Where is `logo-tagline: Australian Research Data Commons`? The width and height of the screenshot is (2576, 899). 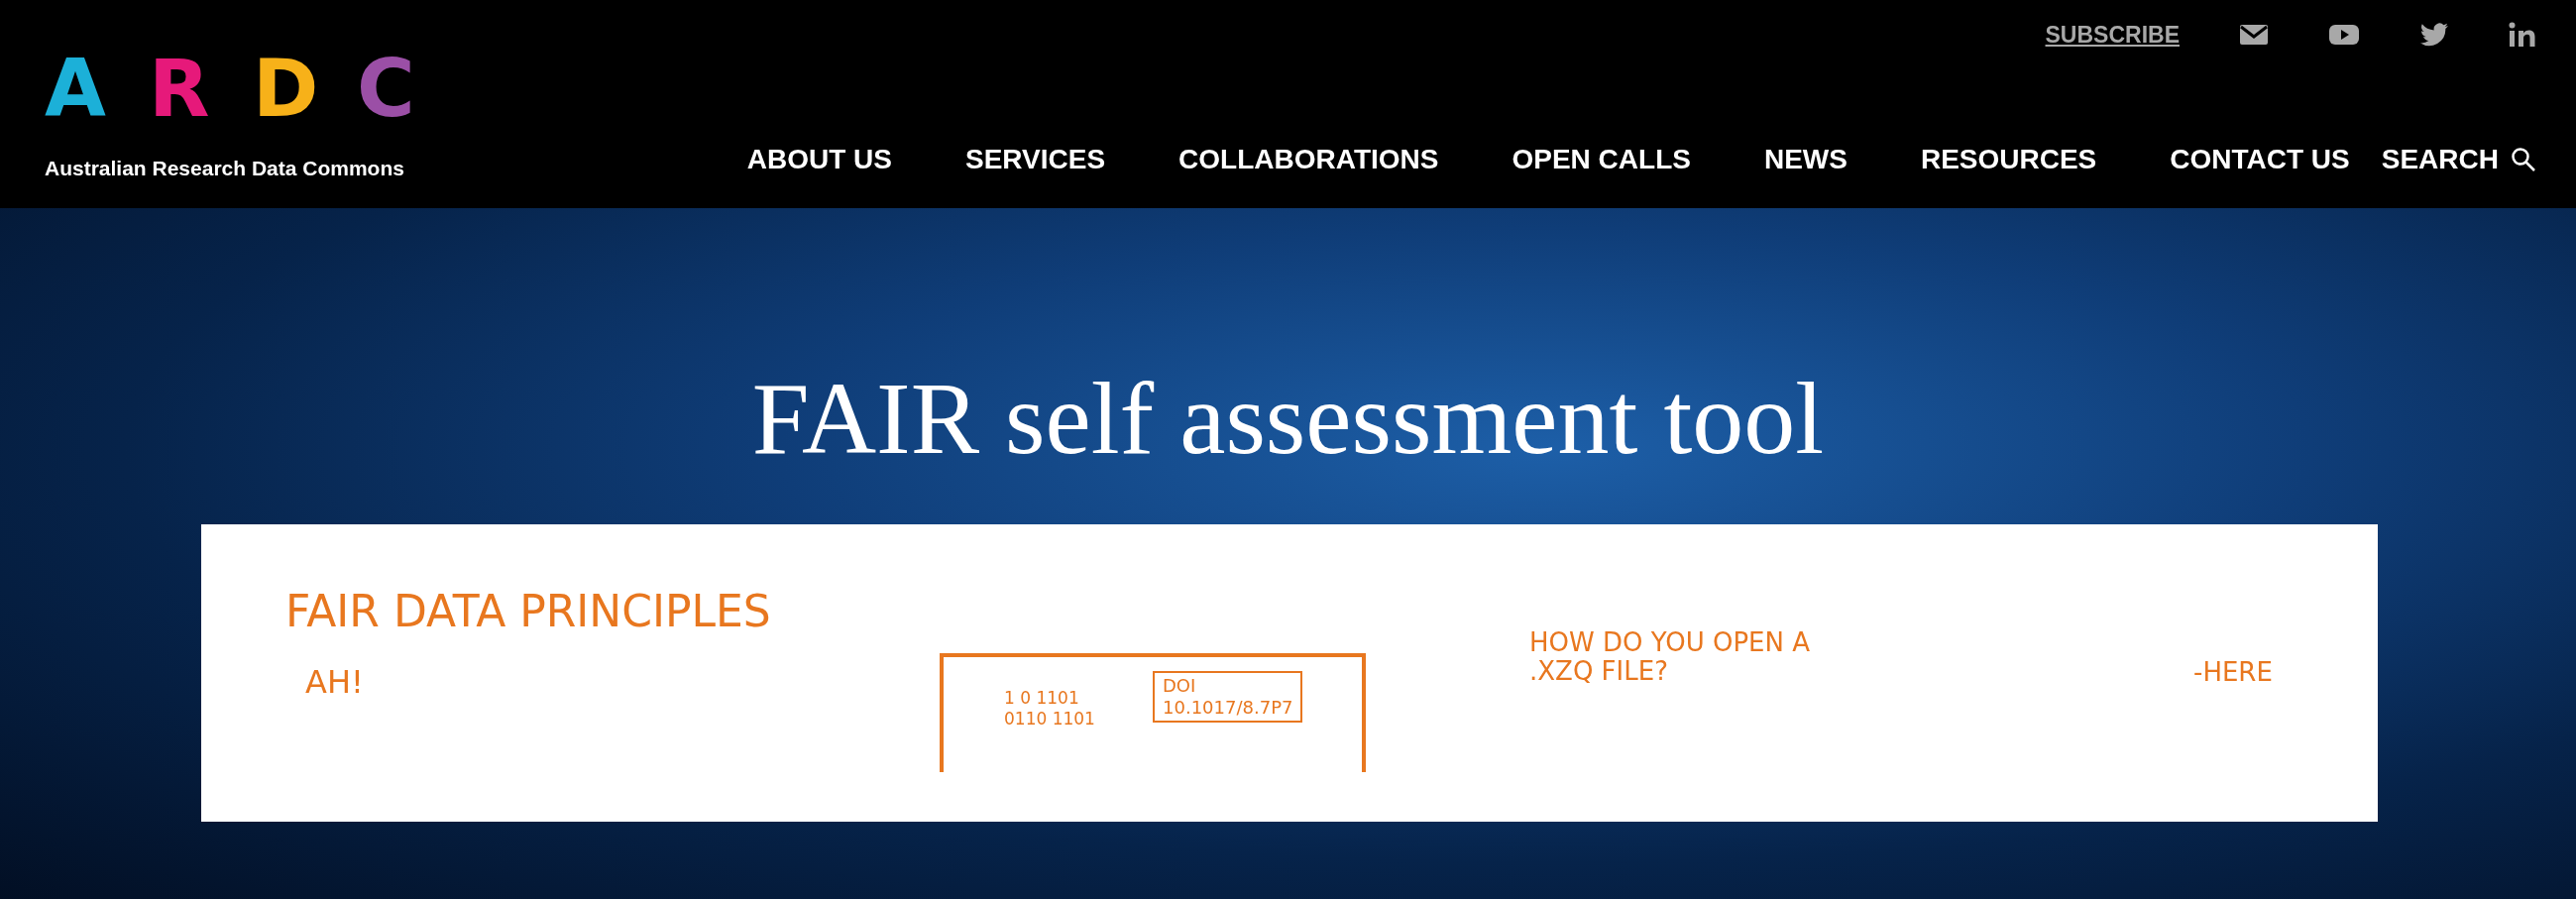 logo-tagline: Australian Research Data Commons is located at coordinates (225, 169).